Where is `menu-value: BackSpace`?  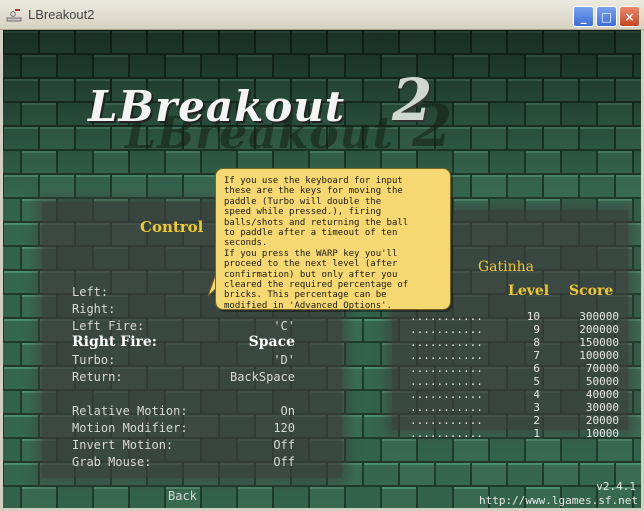 menu-value: BackSpace is located at coordinates (262, 377).